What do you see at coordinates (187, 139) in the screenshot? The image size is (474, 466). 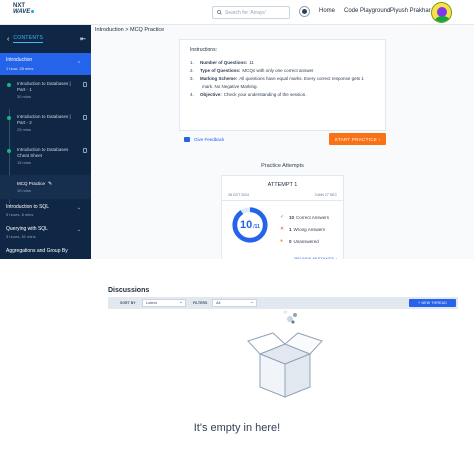 I see `feedback-icon` at bounding box center [187, 139].